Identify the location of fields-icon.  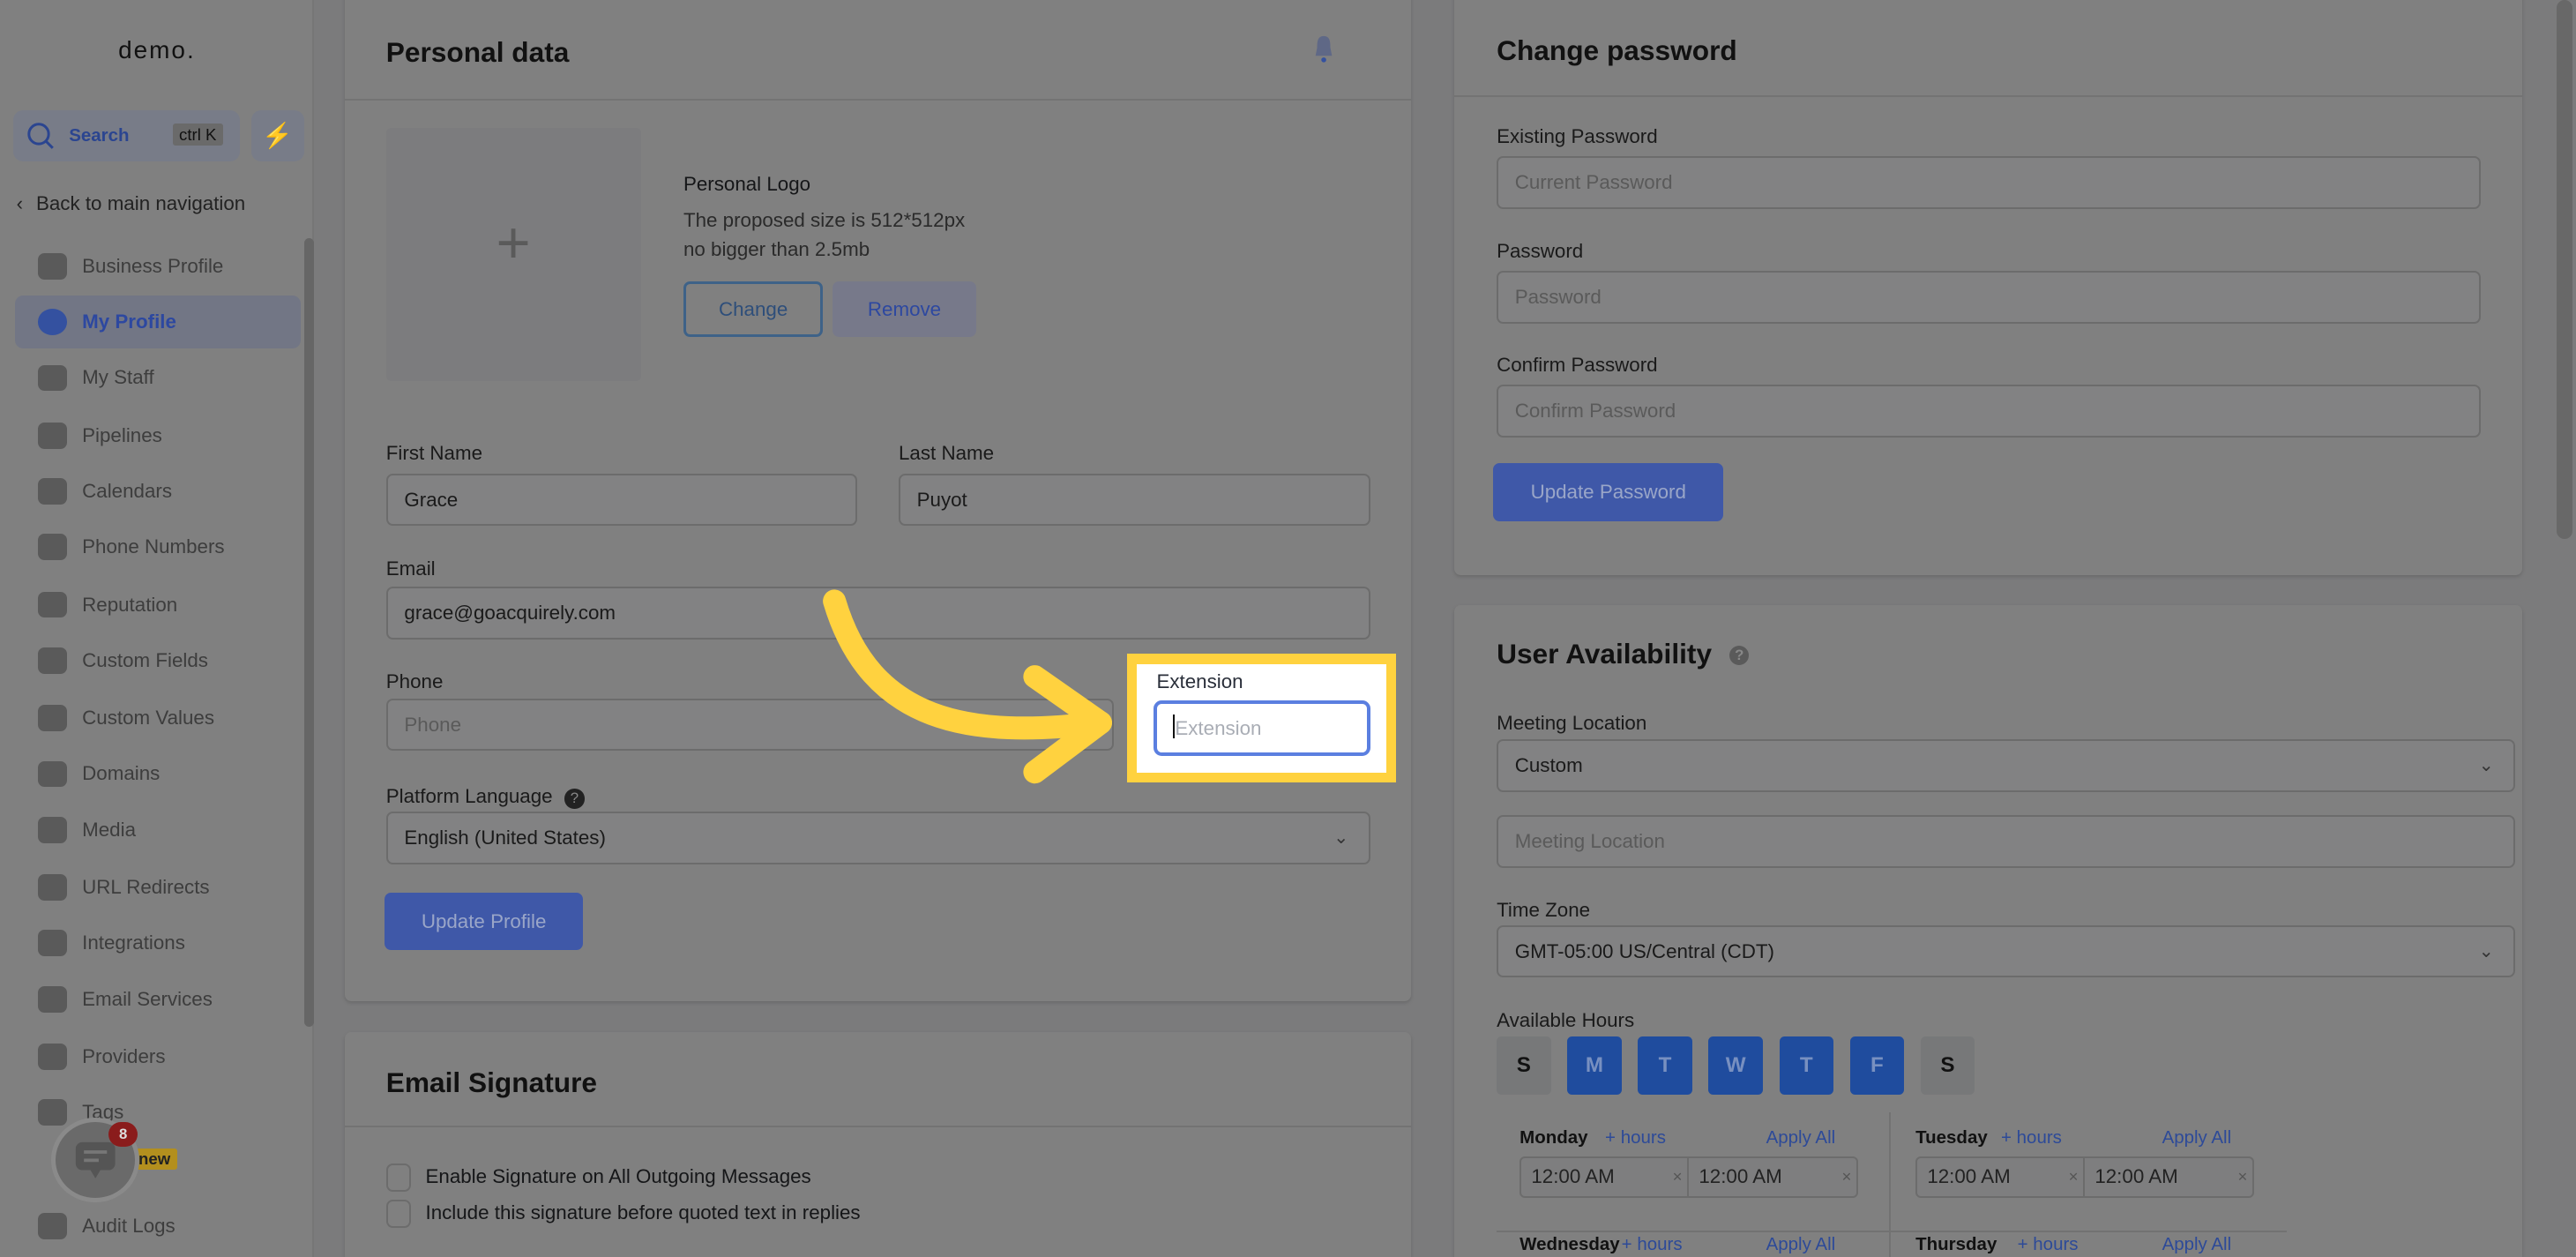
(52, 661).